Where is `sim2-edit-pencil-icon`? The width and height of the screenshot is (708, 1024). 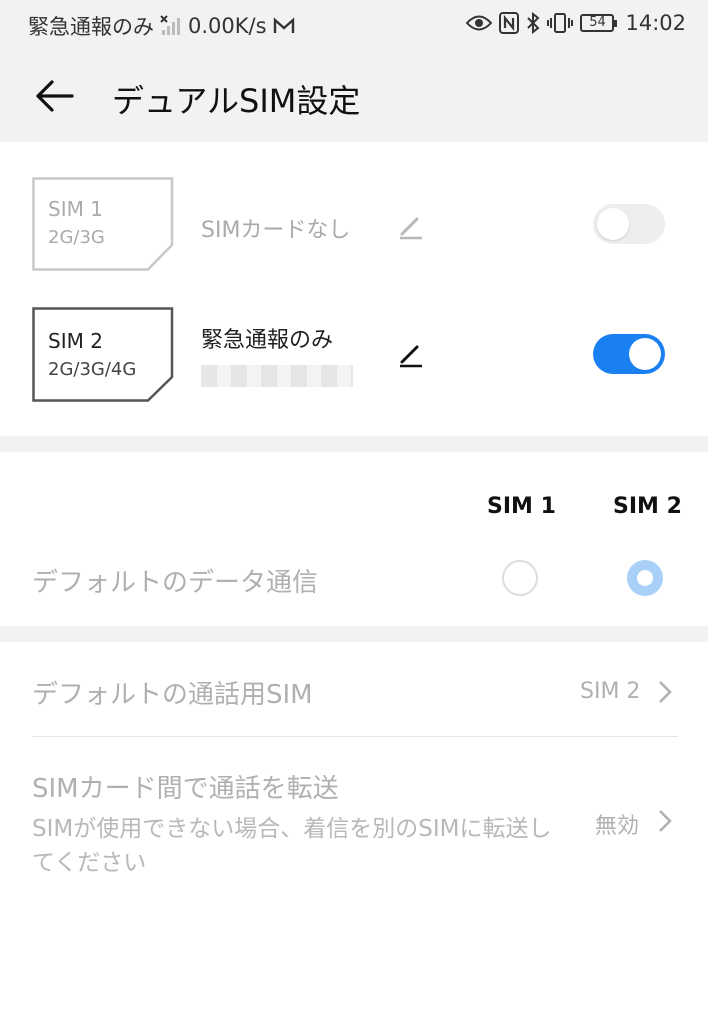
sim2-edit-pencil-icon is located at coordinates (411, 355).